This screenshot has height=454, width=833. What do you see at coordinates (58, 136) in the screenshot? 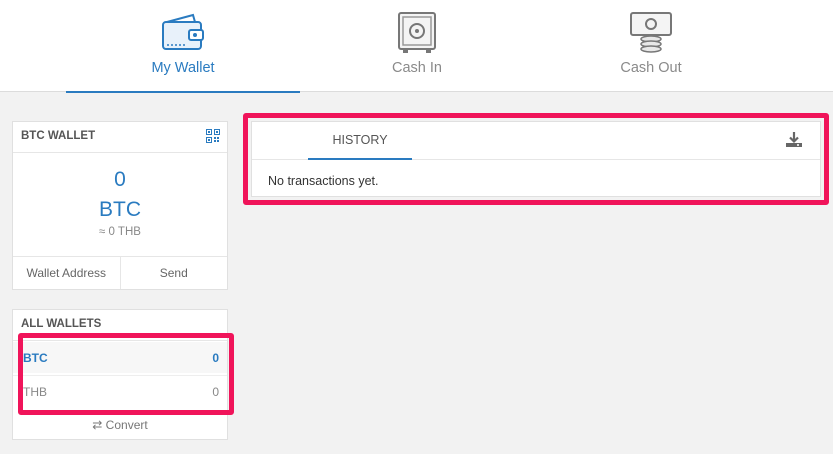
I see `btc-wallet-title: BTC WALLET` at bounding box center [58, 136].